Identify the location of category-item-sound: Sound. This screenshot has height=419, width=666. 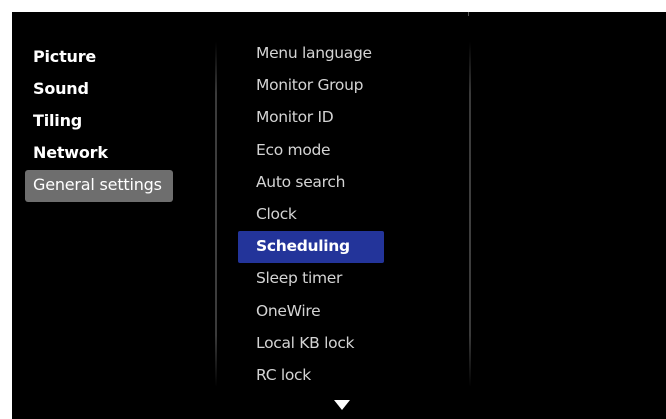
(100, 90).